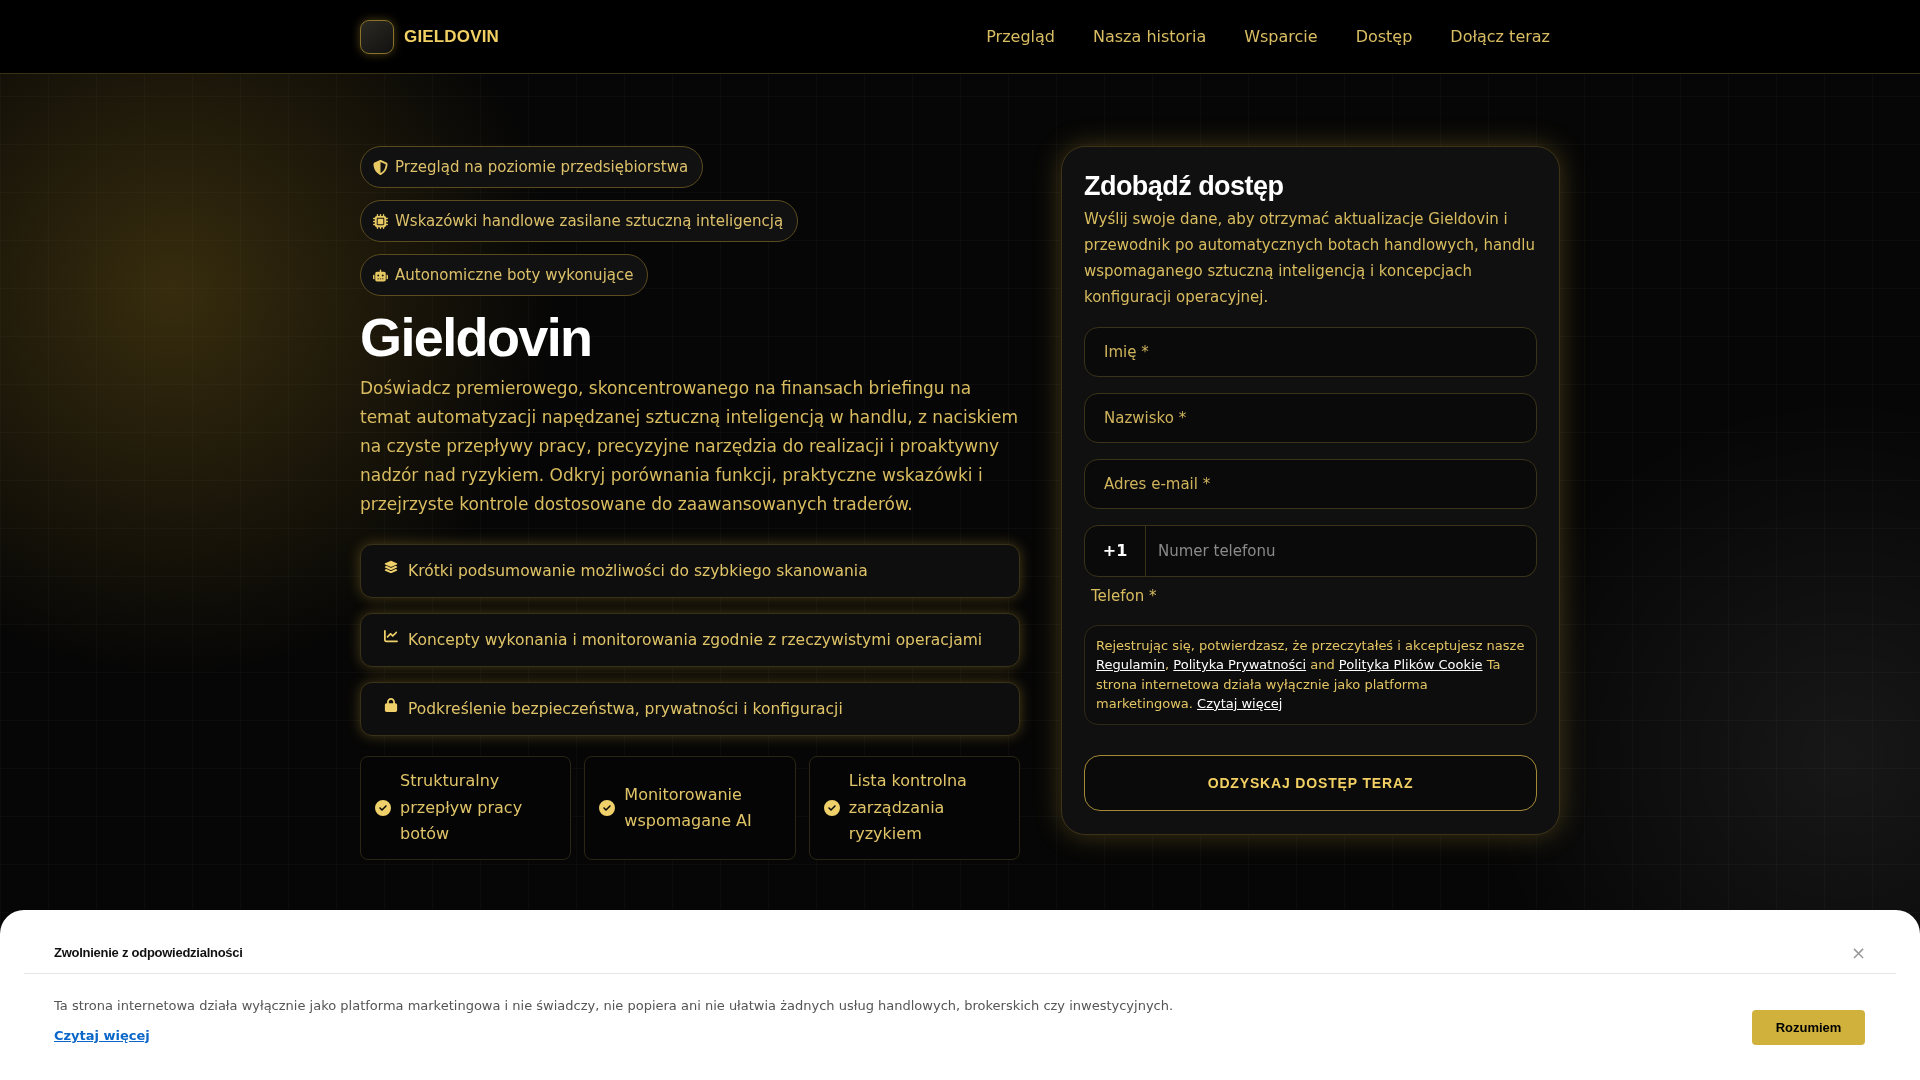 The image size is (1920, 1080). I want to click on disclaimer-title: Zwolnienie z odpowiedzialności, so click(148, 953).